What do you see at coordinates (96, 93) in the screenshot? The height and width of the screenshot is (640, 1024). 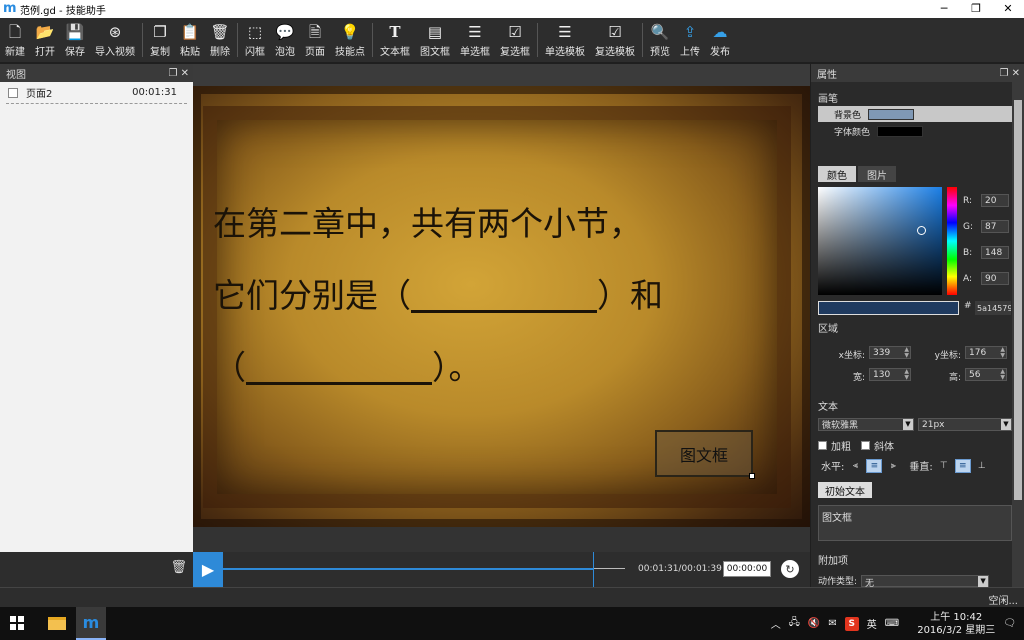 I see `list-item-page: 页面2 00:01:31` at bounding box center [96, 93].